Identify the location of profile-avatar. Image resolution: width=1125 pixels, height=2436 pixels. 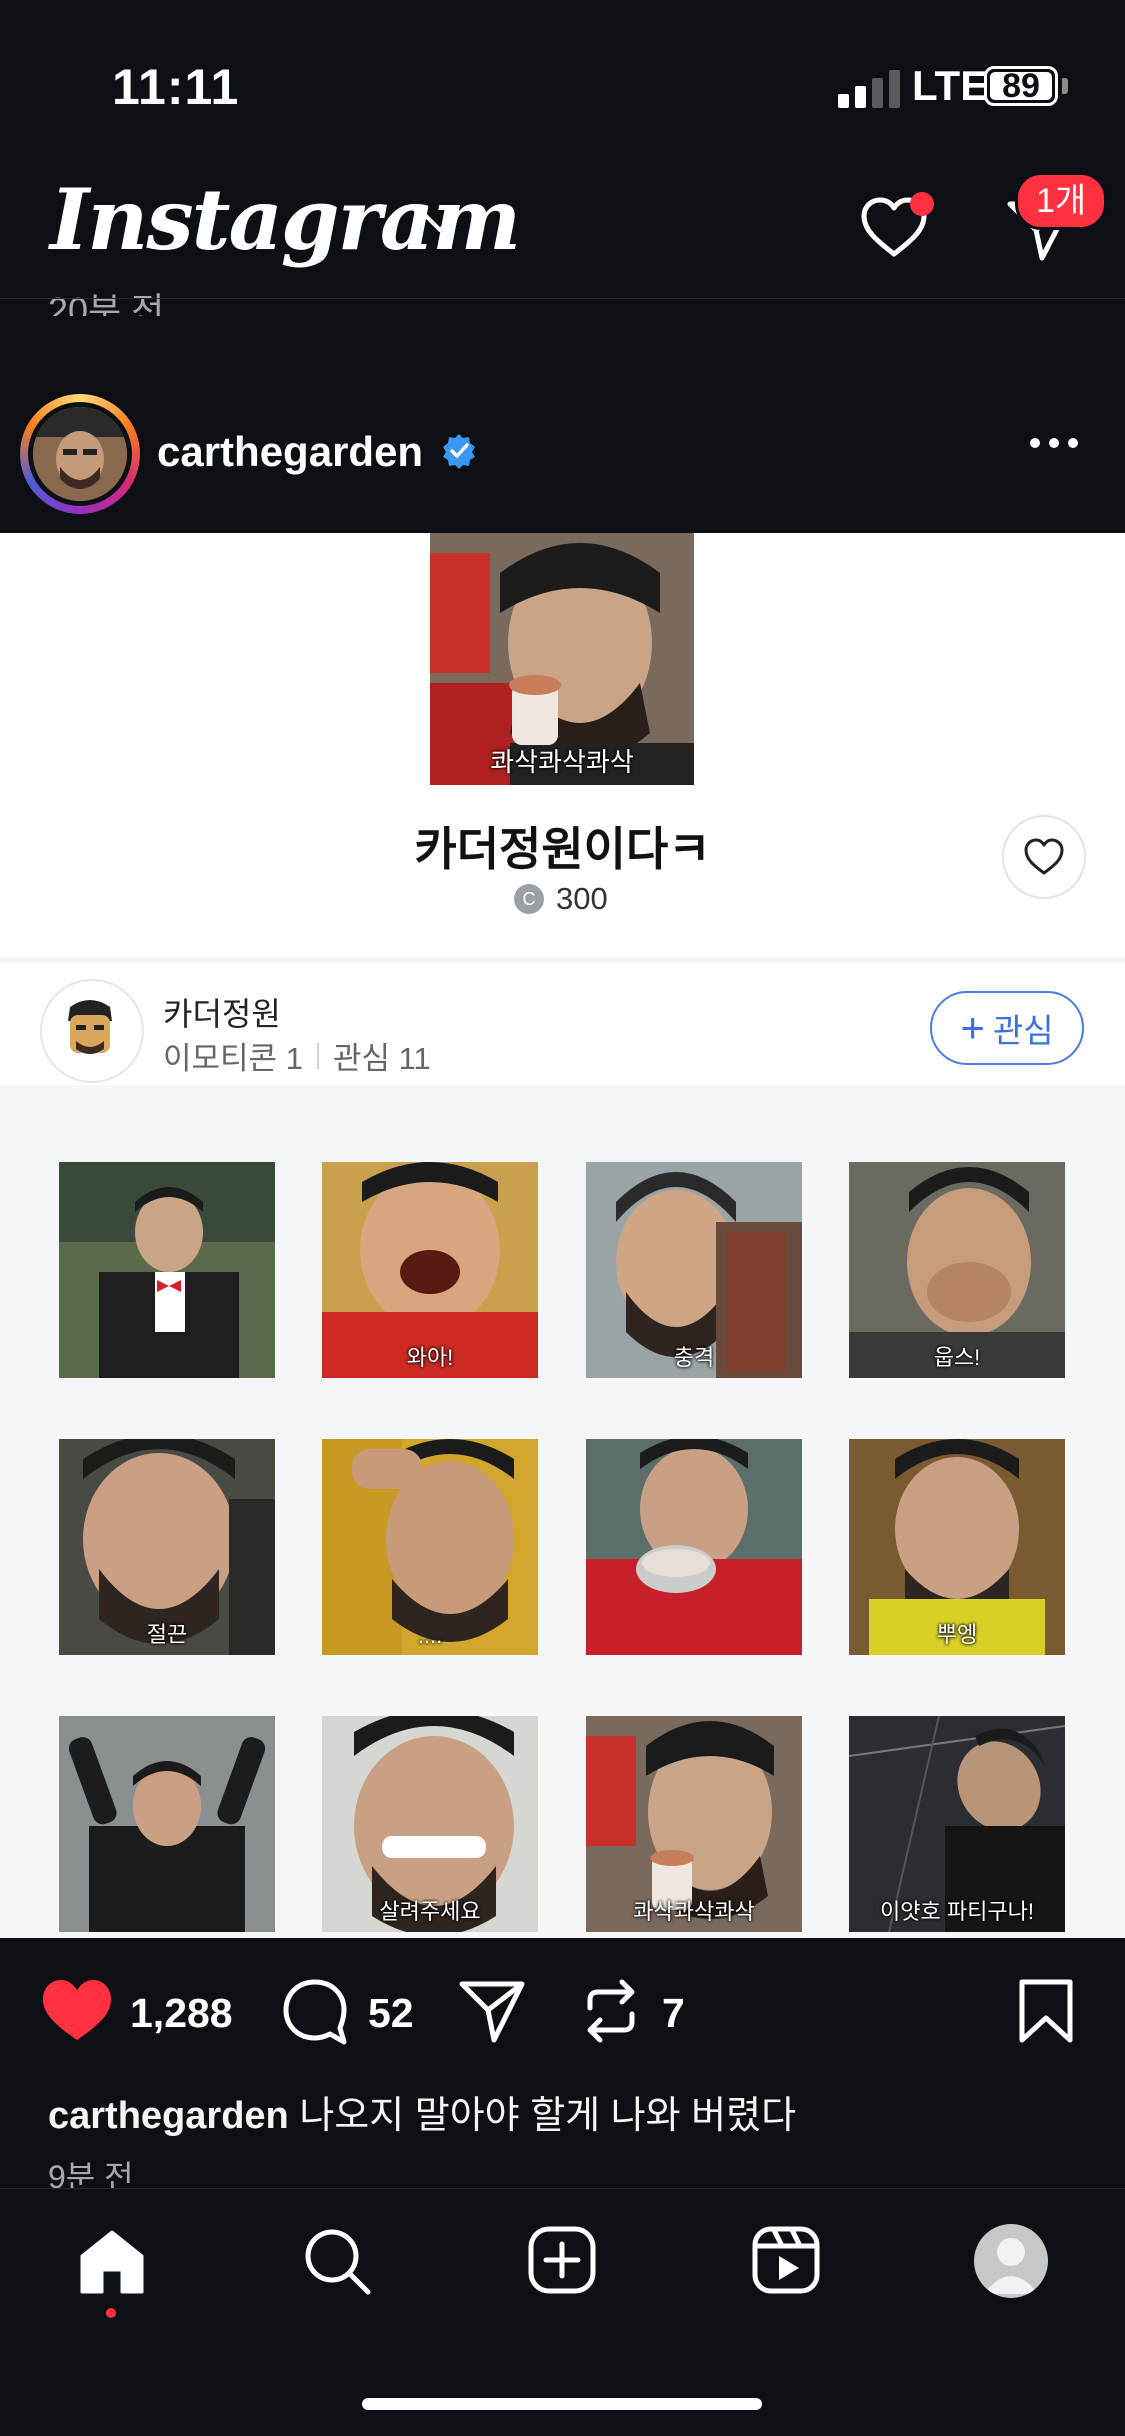
(1011, 2261).